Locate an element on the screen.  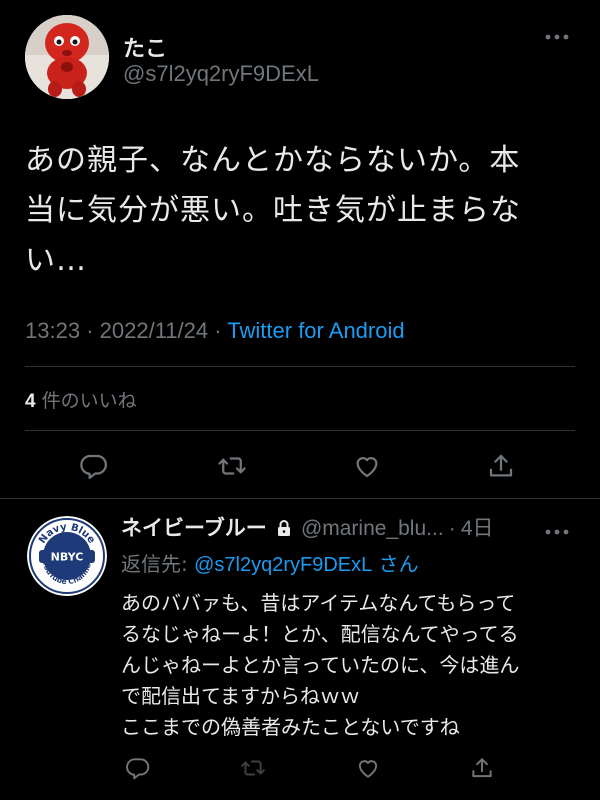
reply-avatar: Navy Blue YouTube Channel NBYC is located at coordinates (67, 556).